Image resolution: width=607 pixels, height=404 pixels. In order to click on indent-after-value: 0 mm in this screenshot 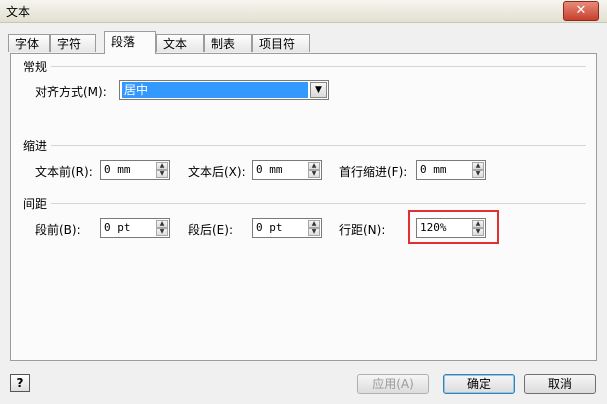, I will do `click(269, 169)`.